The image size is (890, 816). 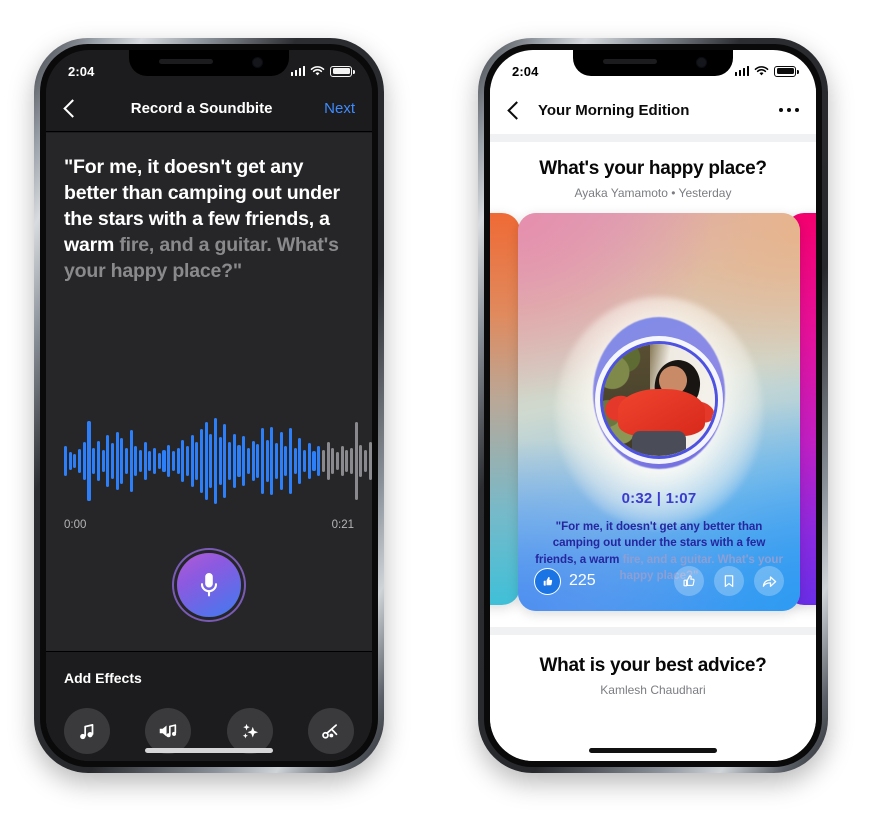 I want to click on share-button, so click(x=769, y=581).